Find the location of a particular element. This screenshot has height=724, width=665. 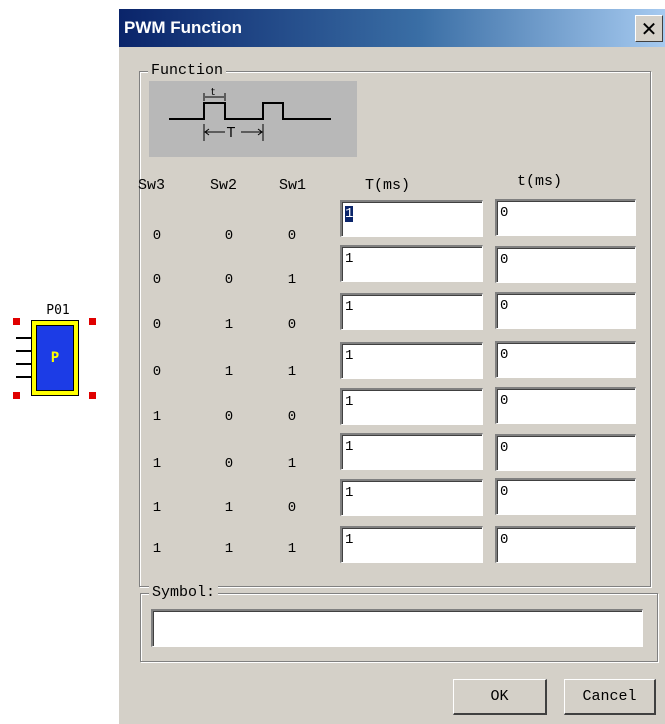

close-button: ✕ is located at coordinates (649, 28).